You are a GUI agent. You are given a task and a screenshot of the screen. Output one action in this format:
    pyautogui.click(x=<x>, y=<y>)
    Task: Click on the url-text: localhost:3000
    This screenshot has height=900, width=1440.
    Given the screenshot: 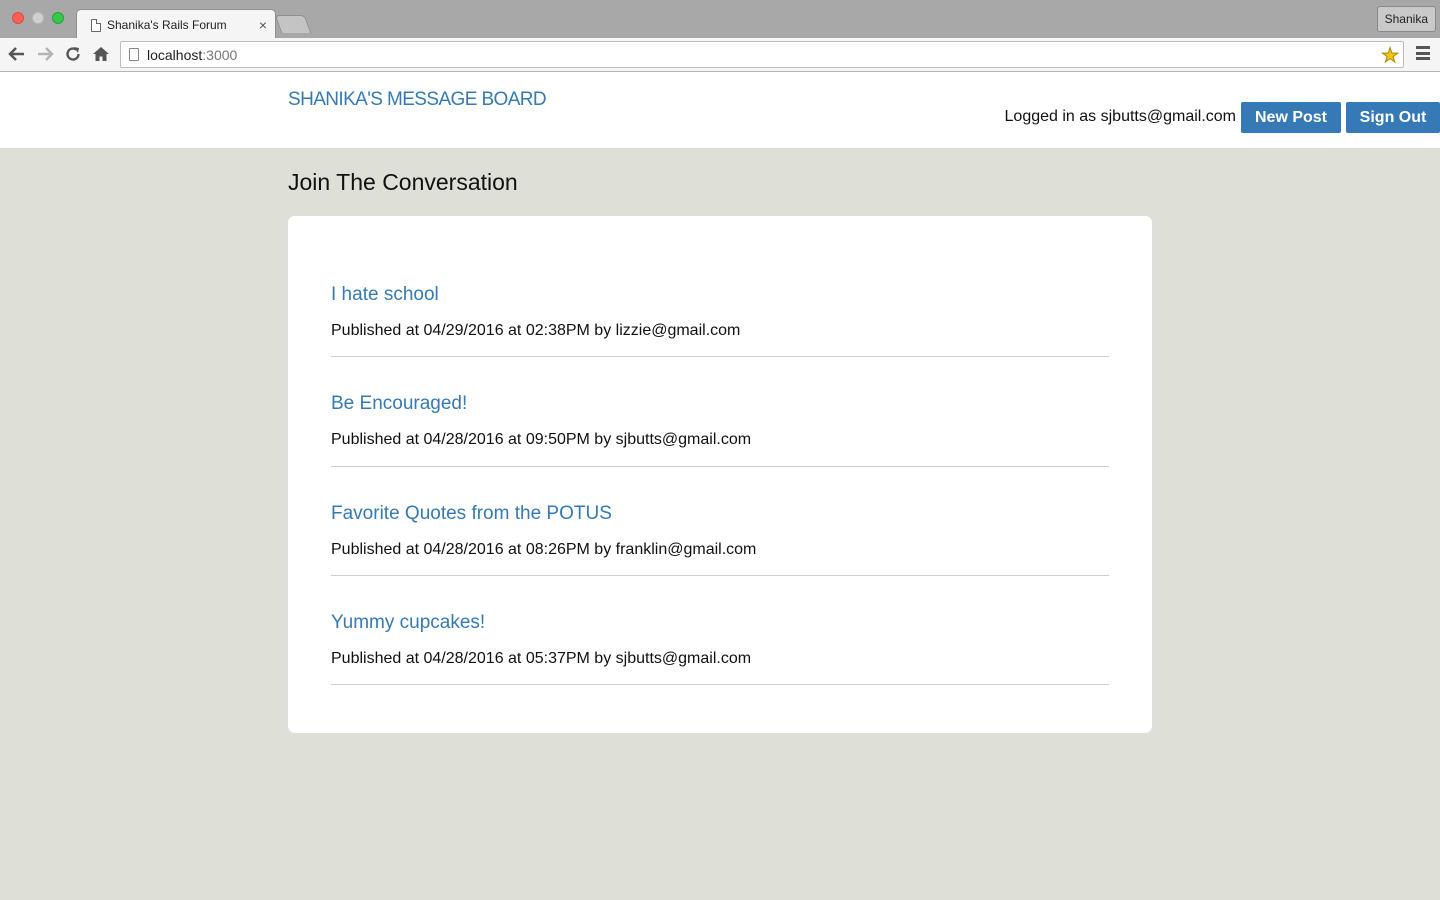 What is the action you would take?
    pyautogui.click(x=192, y=55)
    